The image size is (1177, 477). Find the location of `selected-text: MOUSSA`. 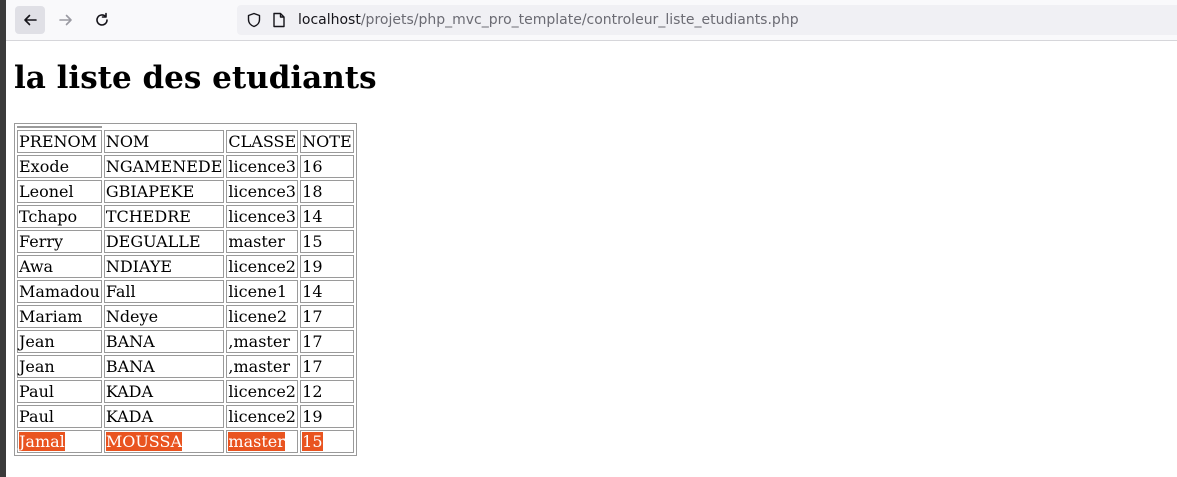

selected-text: MOUSSA is located at coordinates (143, 441).